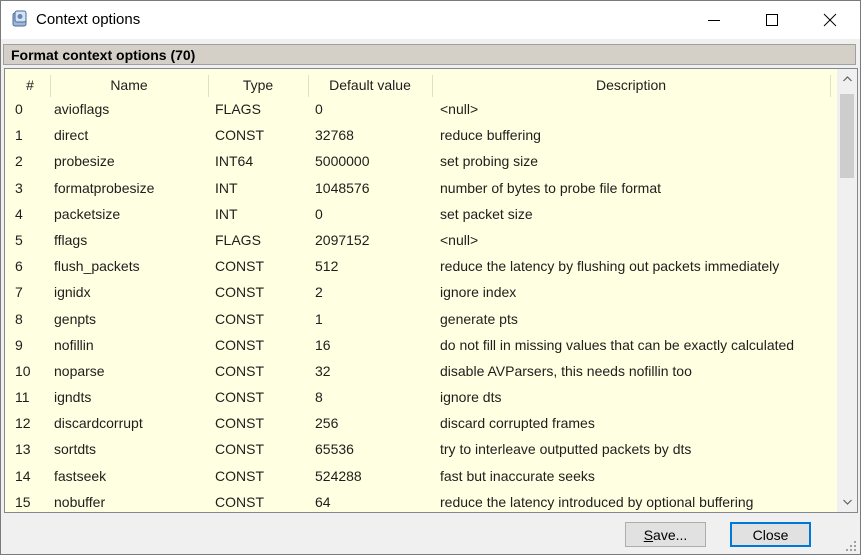 Image resolution: width=861 pixels, height=555 pixels. I want to click on minimize-icon, so click(714, 20).